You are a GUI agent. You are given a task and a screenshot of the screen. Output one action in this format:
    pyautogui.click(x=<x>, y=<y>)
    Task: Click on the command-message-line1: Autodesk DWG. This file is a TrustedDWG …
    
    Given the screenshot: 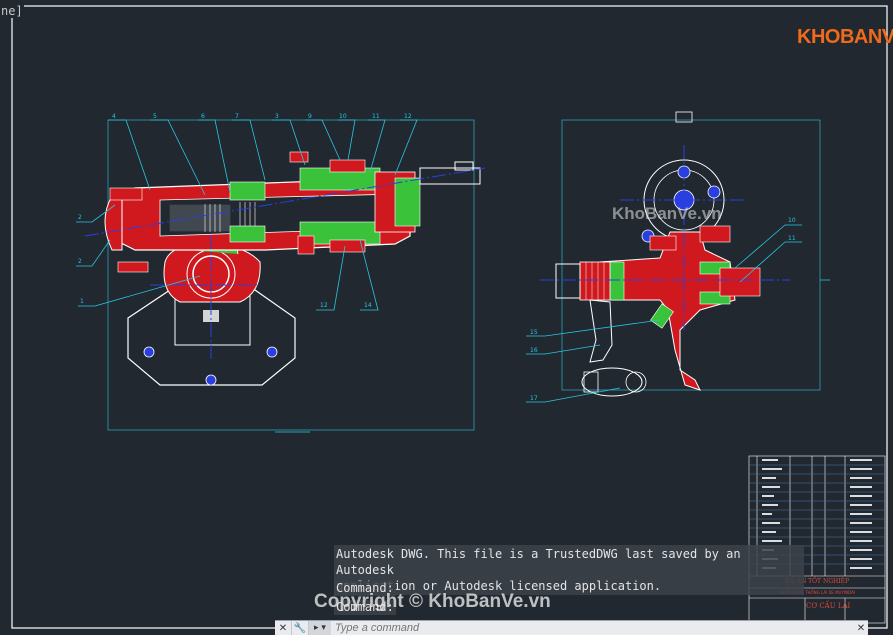 What is the action you would take?
    pyautogui.click(x=538, y=562)
    